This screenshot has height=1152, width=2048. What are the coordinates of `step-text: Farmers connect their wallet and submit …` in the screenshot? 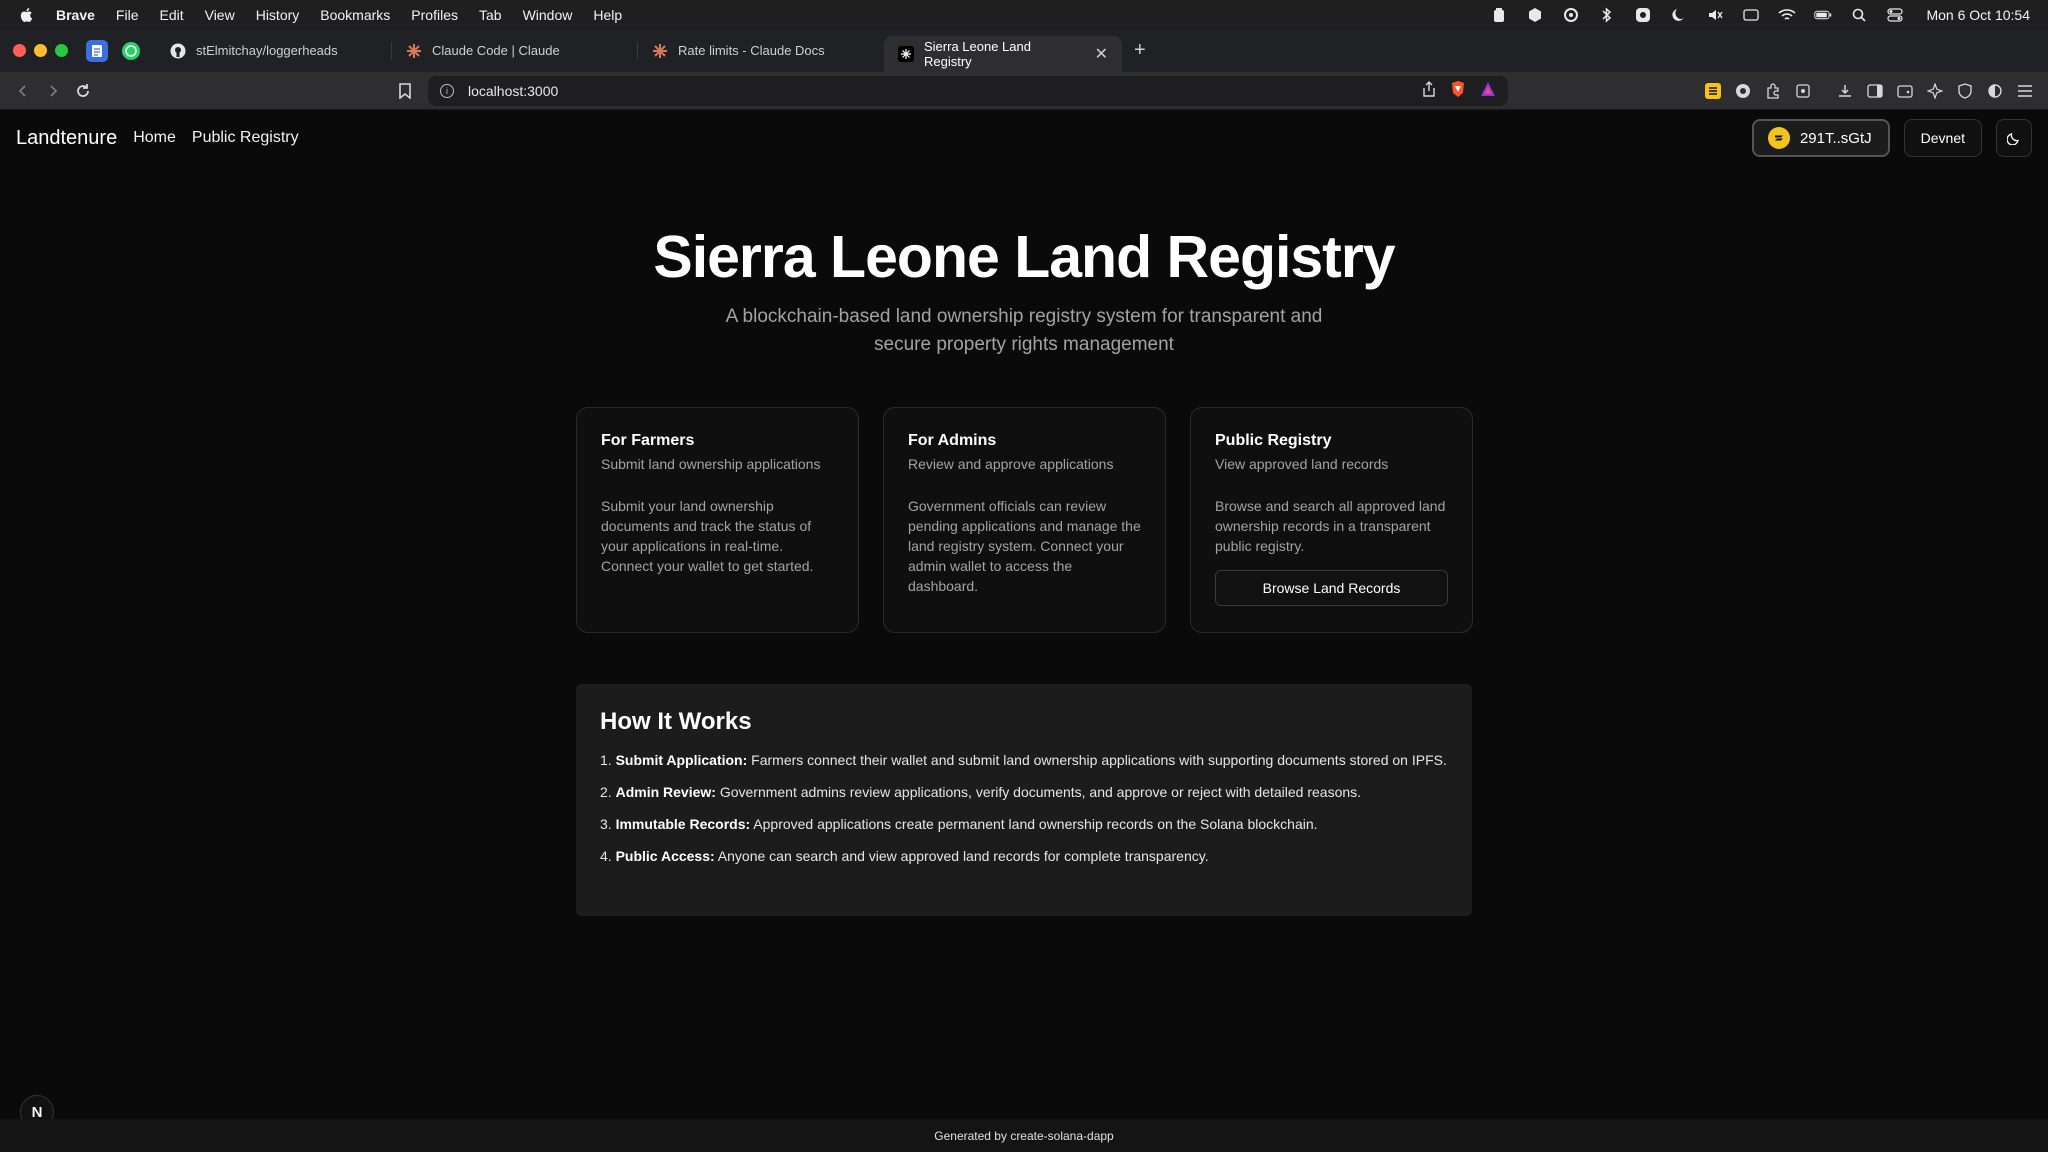 It's located at (1097, 760).